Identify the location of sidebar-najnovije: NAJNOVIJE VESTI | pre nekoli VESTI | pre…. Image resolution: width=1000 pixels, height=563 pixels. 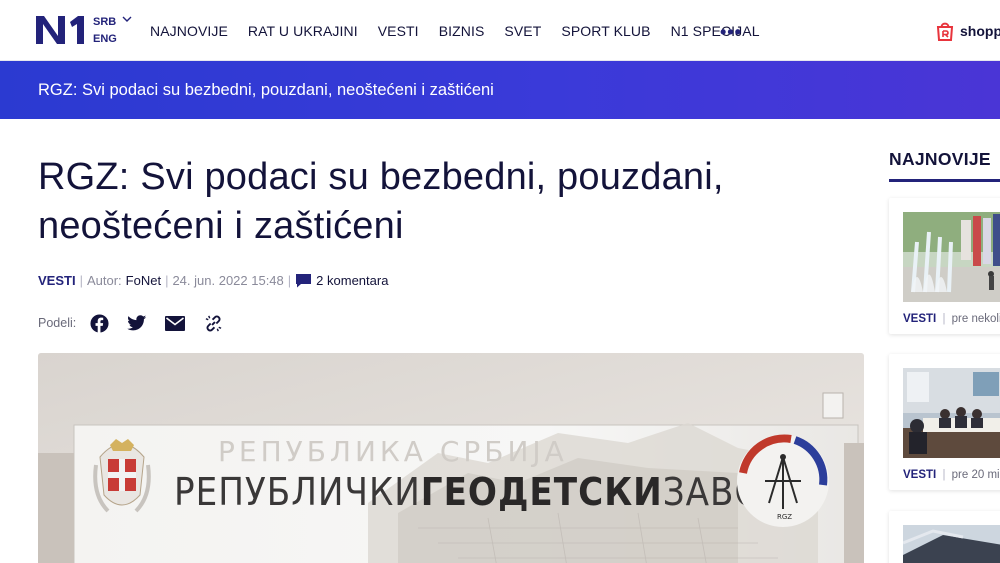
(944, 341).